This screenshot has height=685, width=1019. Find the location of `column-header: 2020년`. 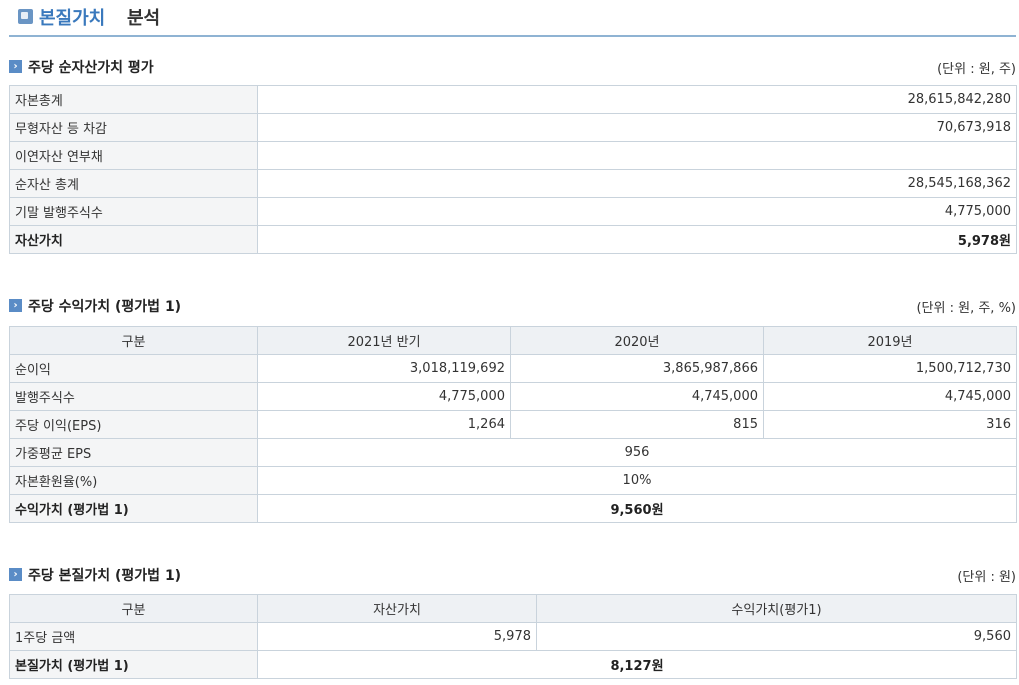

column-header: 2020년 is located at coordinates (637, 340).